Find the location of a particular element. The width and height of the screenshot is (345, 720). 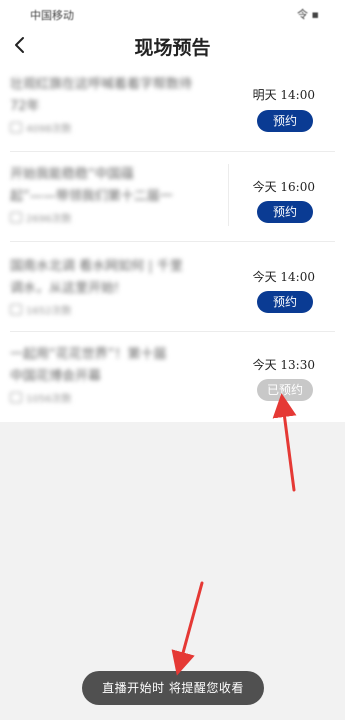

item-title-line: 起”——带领我们第十二届一 is located at coordinates (91, 196).